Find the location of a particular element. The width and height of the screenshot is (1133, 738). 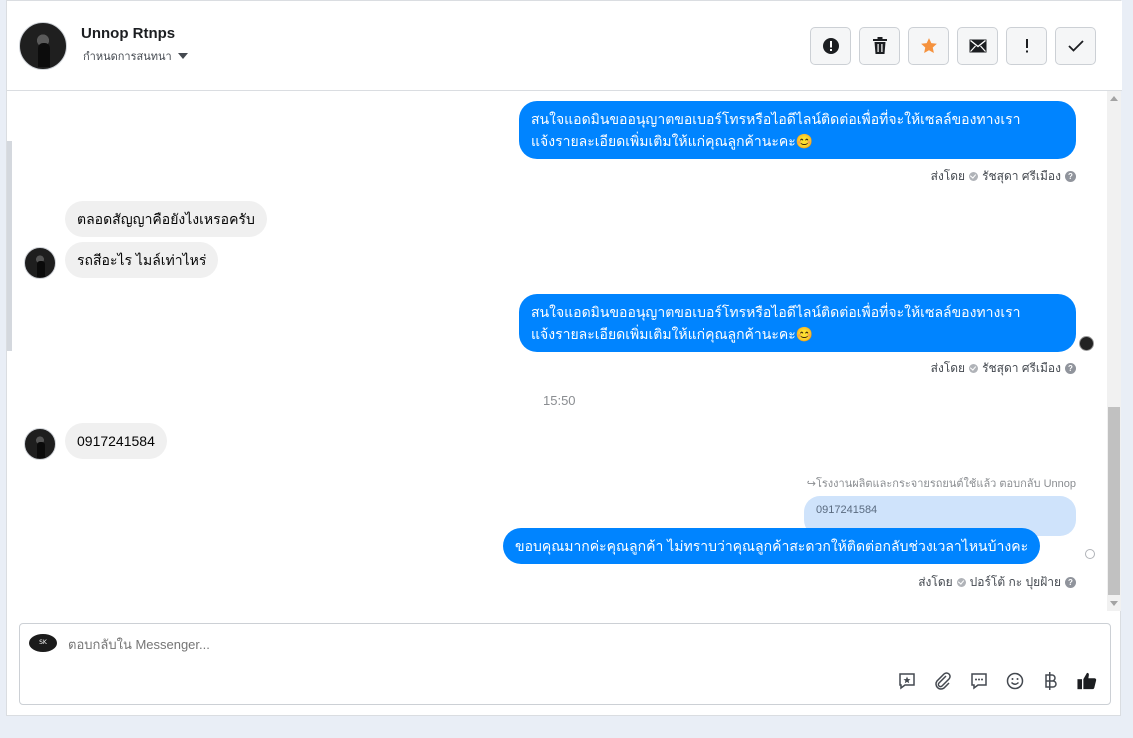

thumbs-up-icon is located at coordinates (1087, 681).